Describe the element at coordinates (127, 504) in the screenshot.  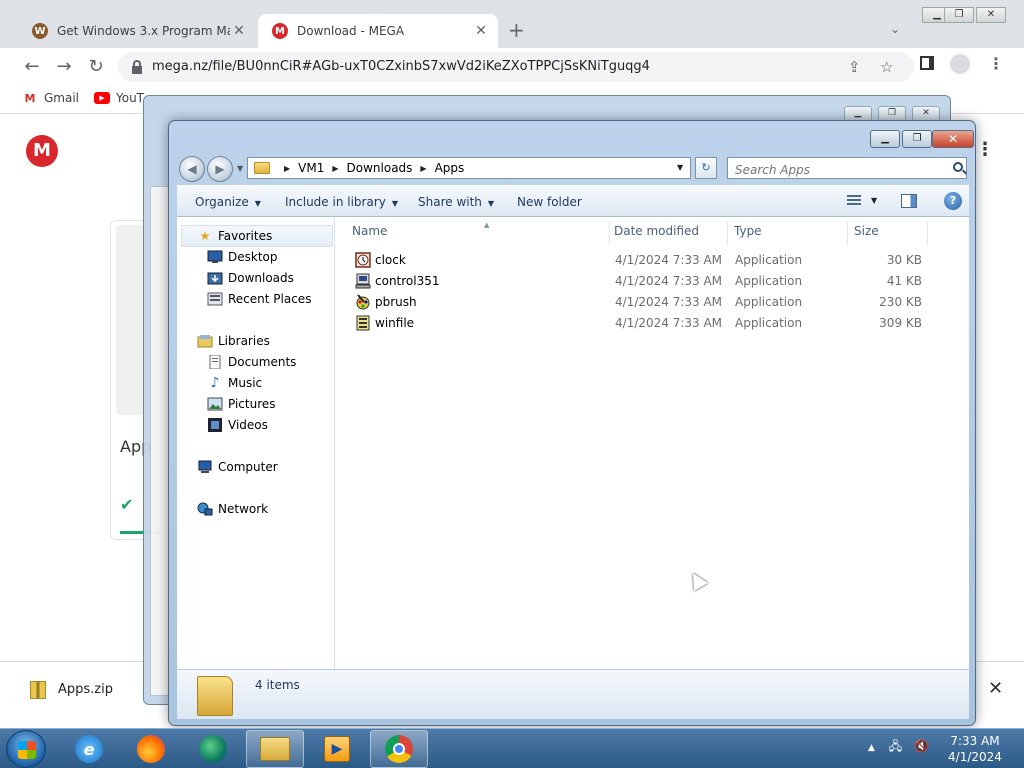
I see `checkmark-icon: ✔` at that location.